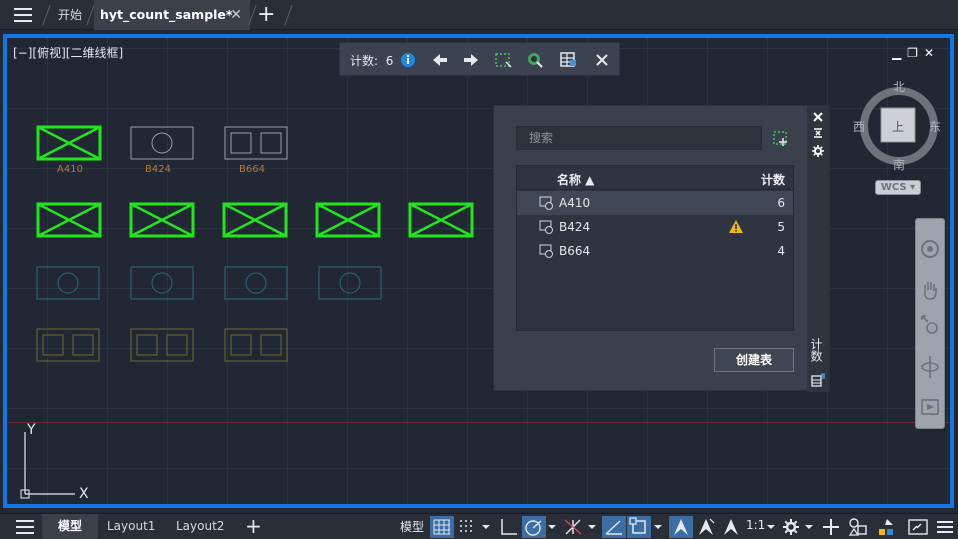 The height and width of the screenshot is (539, 958). Describe the element at coordinates (442, 527) in the screenshot. I see `grid-icon` at that location.